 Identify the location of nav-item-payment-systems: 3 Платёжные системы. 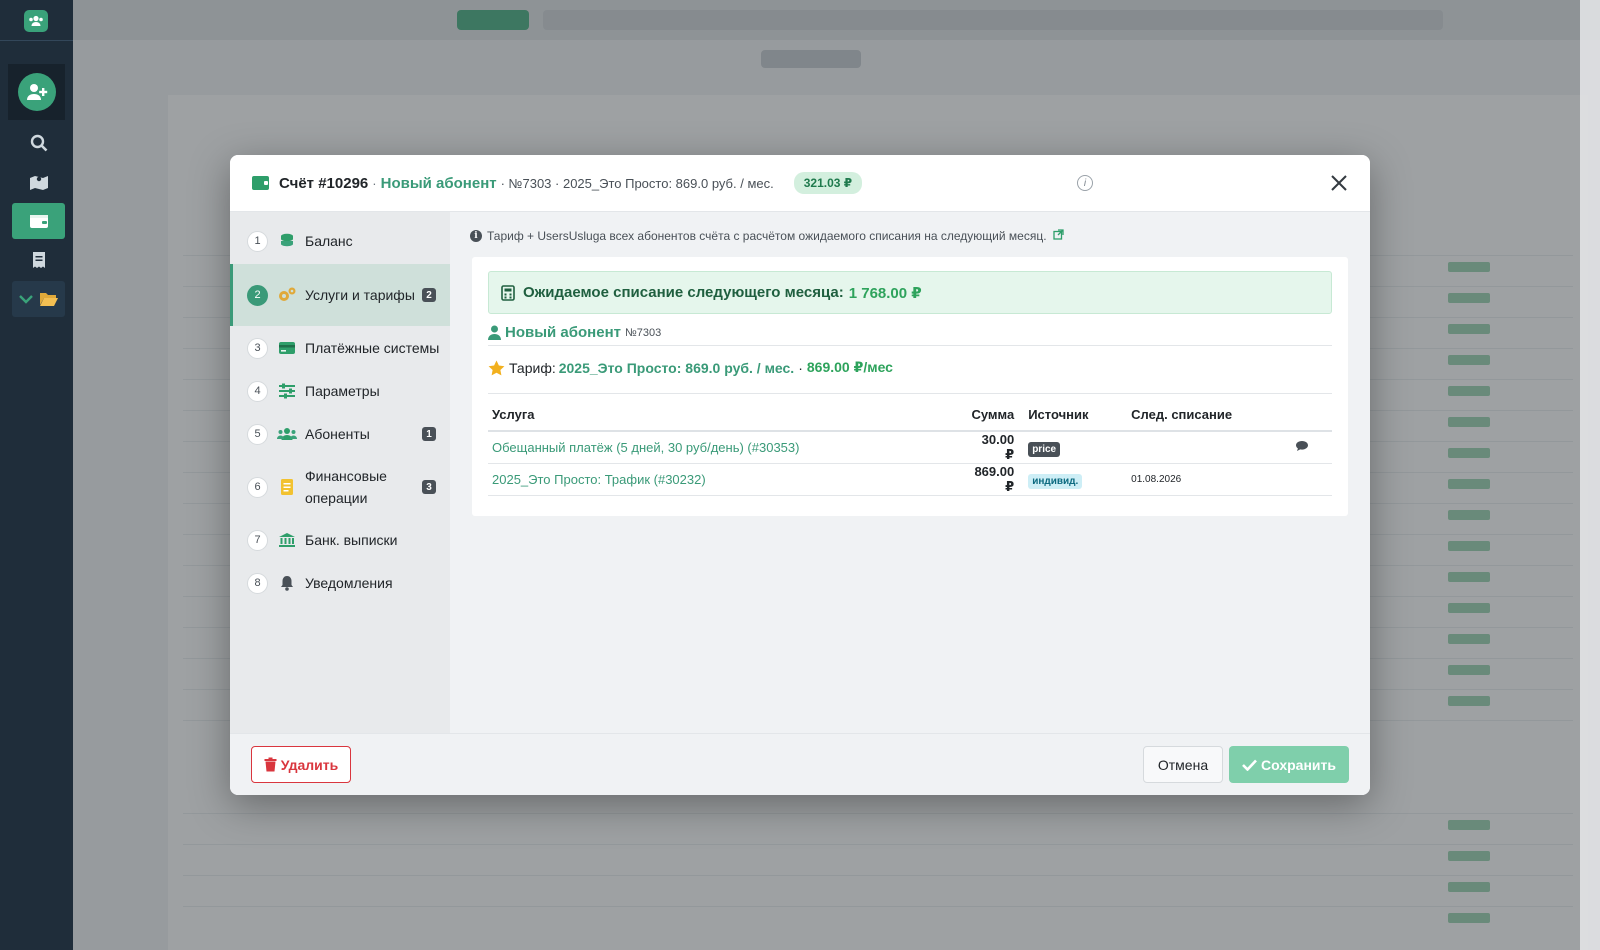
(340, 348).